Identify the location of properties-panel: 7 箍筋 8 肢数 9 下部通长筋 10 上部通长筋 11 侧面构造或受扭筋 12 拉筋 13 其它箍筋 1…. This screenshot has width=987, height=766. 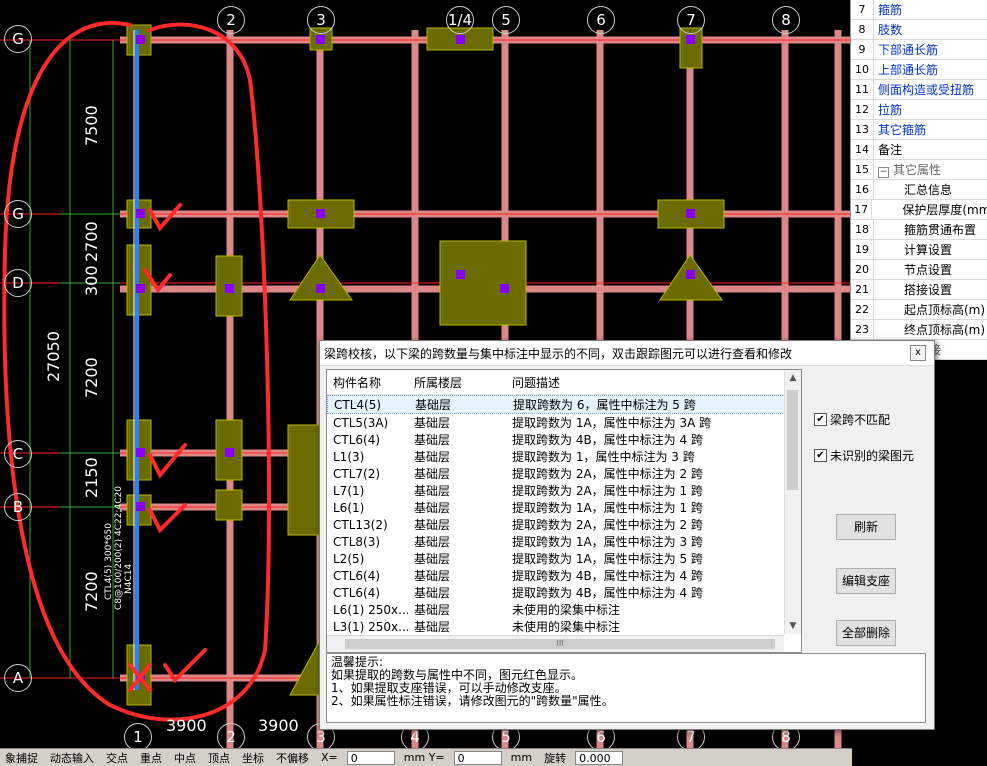
(918, 180).